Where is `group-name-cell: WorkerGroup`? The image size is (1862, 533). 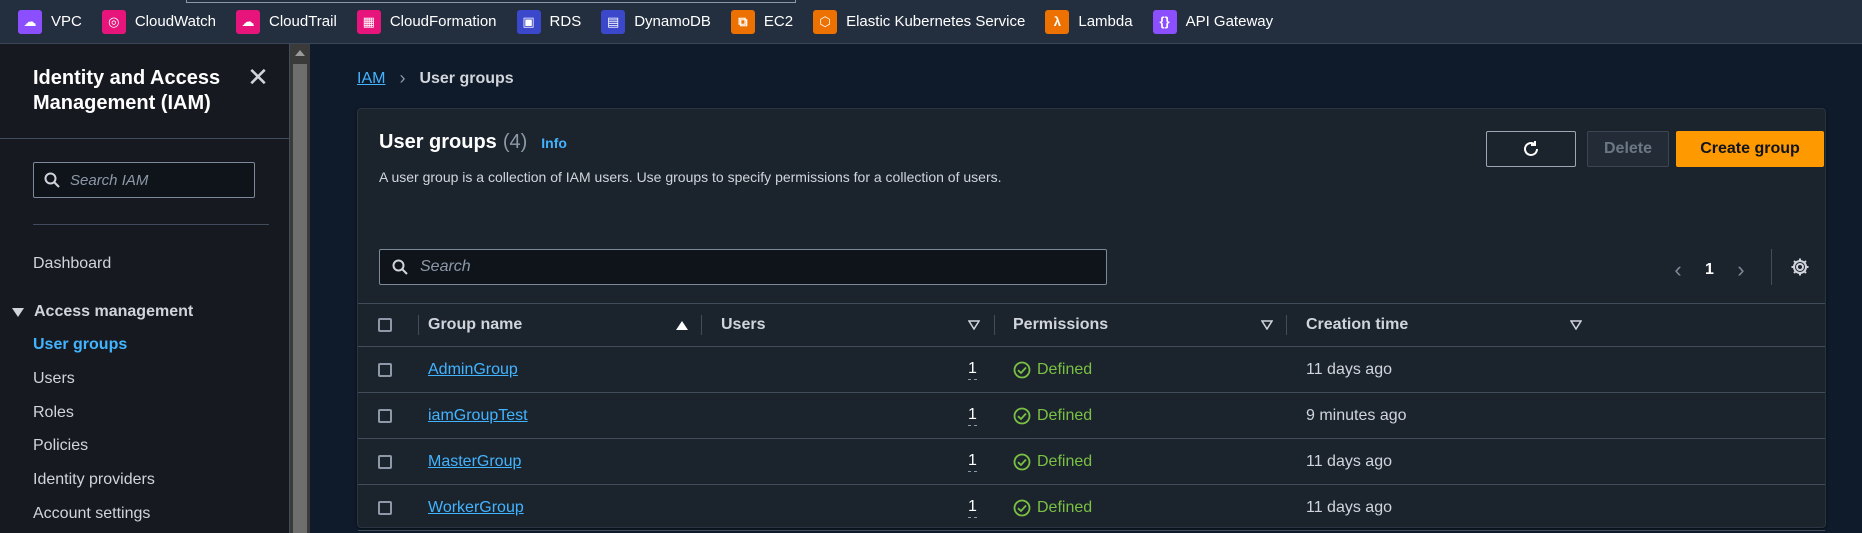
group-name-cell: WorkerGroup is located at coordinates (476, 507).